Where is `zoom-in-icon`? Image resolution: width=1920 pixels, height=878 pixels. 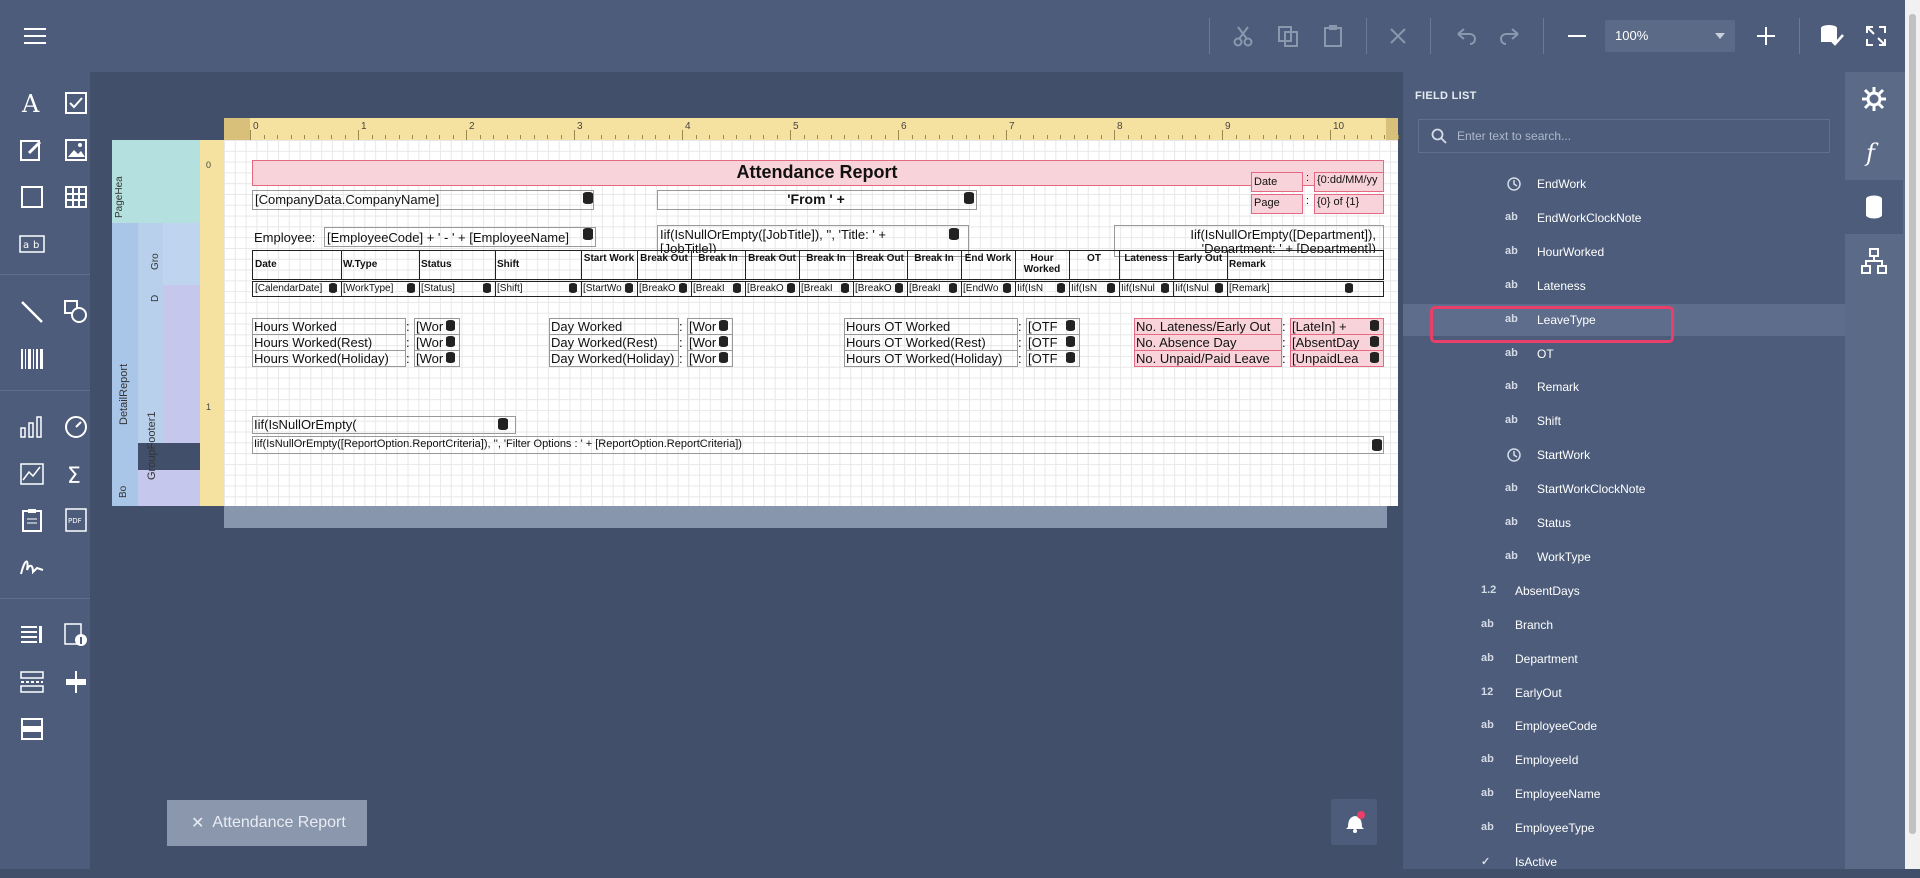 zoom-in-icon is located at coordinates (1766, 36).